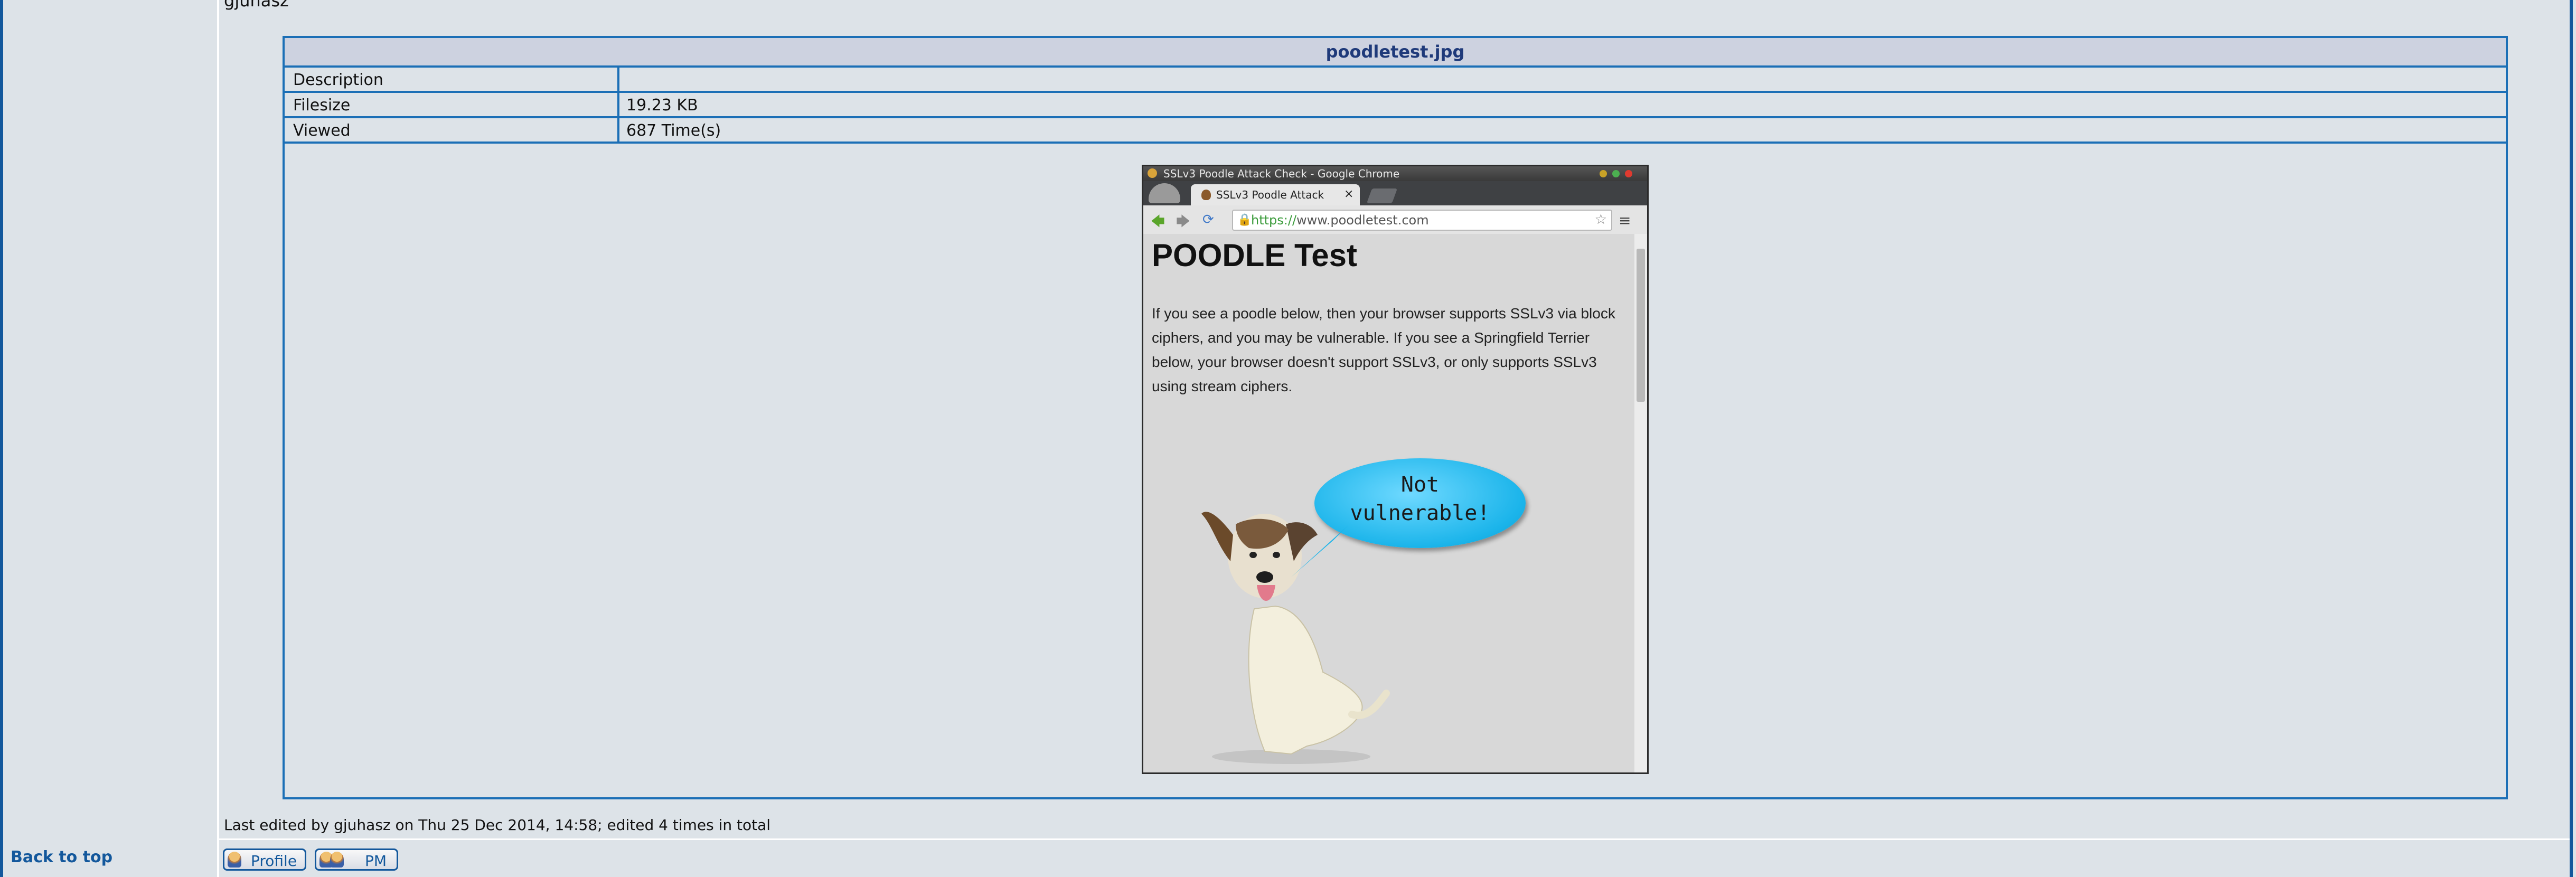 This screenshot has height=877, width=2576. What do you see at coordinates (1395, 80) in the screenshot?
I see `attachment-row-description: Description` at bounding box center [1395, 80].